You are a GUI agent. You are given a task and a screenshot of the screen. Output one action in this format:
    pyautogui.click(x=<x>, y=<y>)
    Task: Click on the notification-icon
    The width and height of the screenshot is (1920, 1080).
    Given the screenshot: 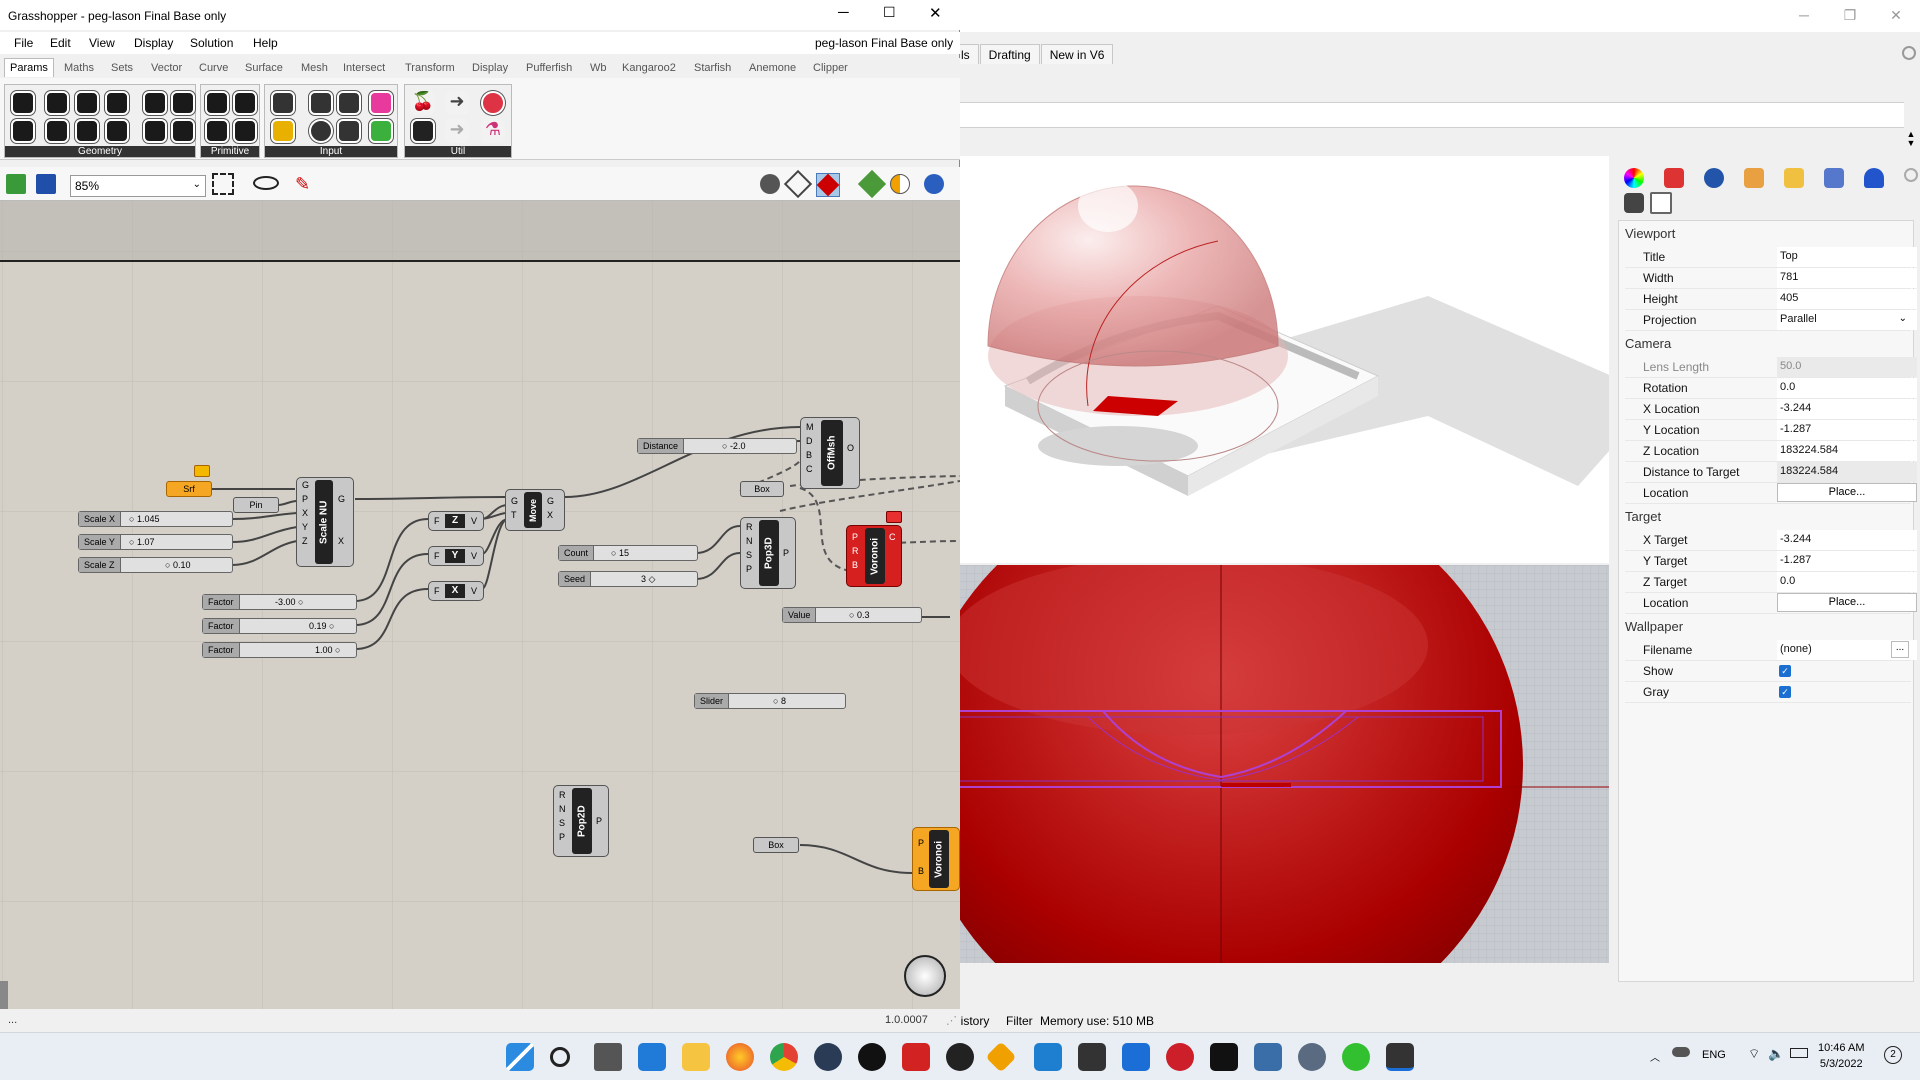 What is the action you would take?
    pyautogui.click(x=1874, y=178)
    